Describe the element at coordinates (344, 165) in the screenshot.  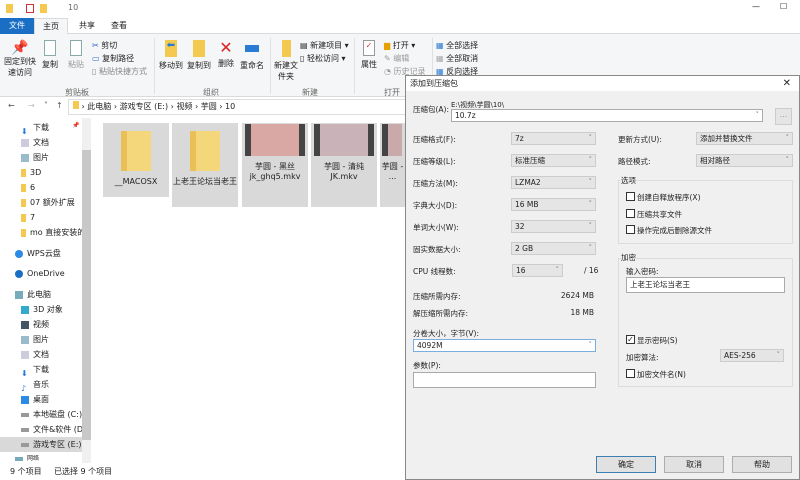
I see `file-item-video: 芋圆 - 清纯JK.mkv` at that location.